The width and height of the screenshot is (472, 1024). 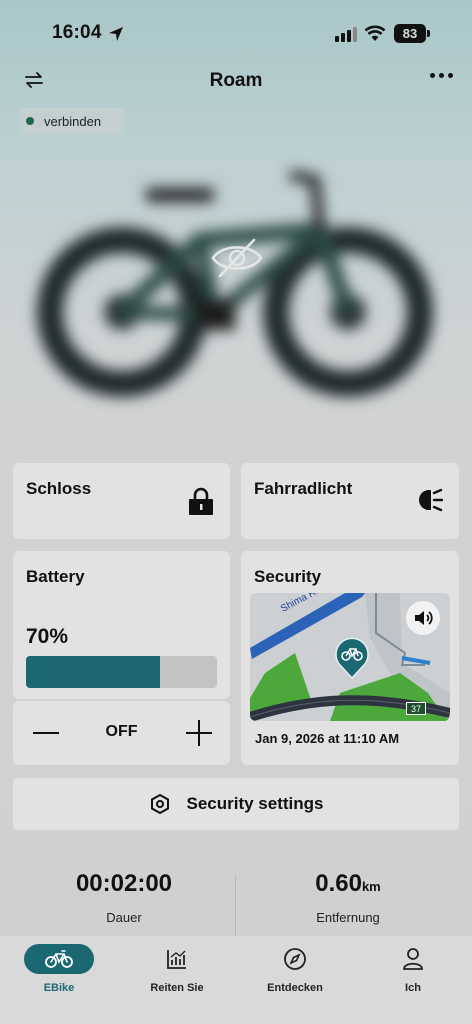 What do you see at coordinates (124, 917) in the screenshot?
I see `duration-label: Dauer` at bounding box center [124, 917].